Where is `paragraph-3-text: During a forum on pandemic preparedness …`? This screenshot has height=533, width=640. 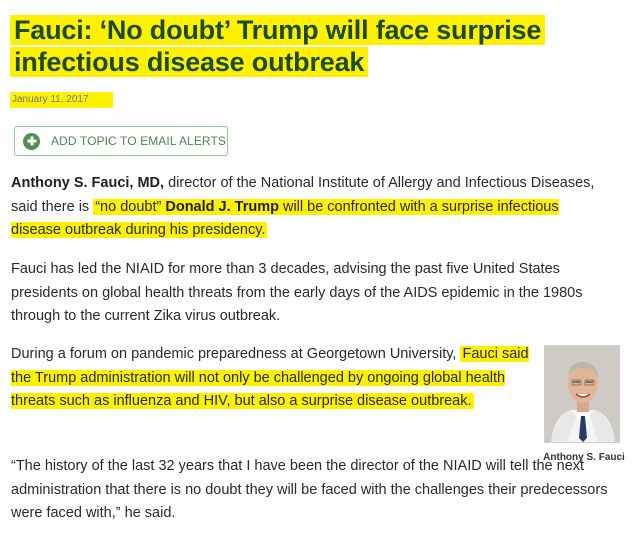
paragraph-3-text: During a forum on pandemic preparedness … is located at coordinates (236, 354).